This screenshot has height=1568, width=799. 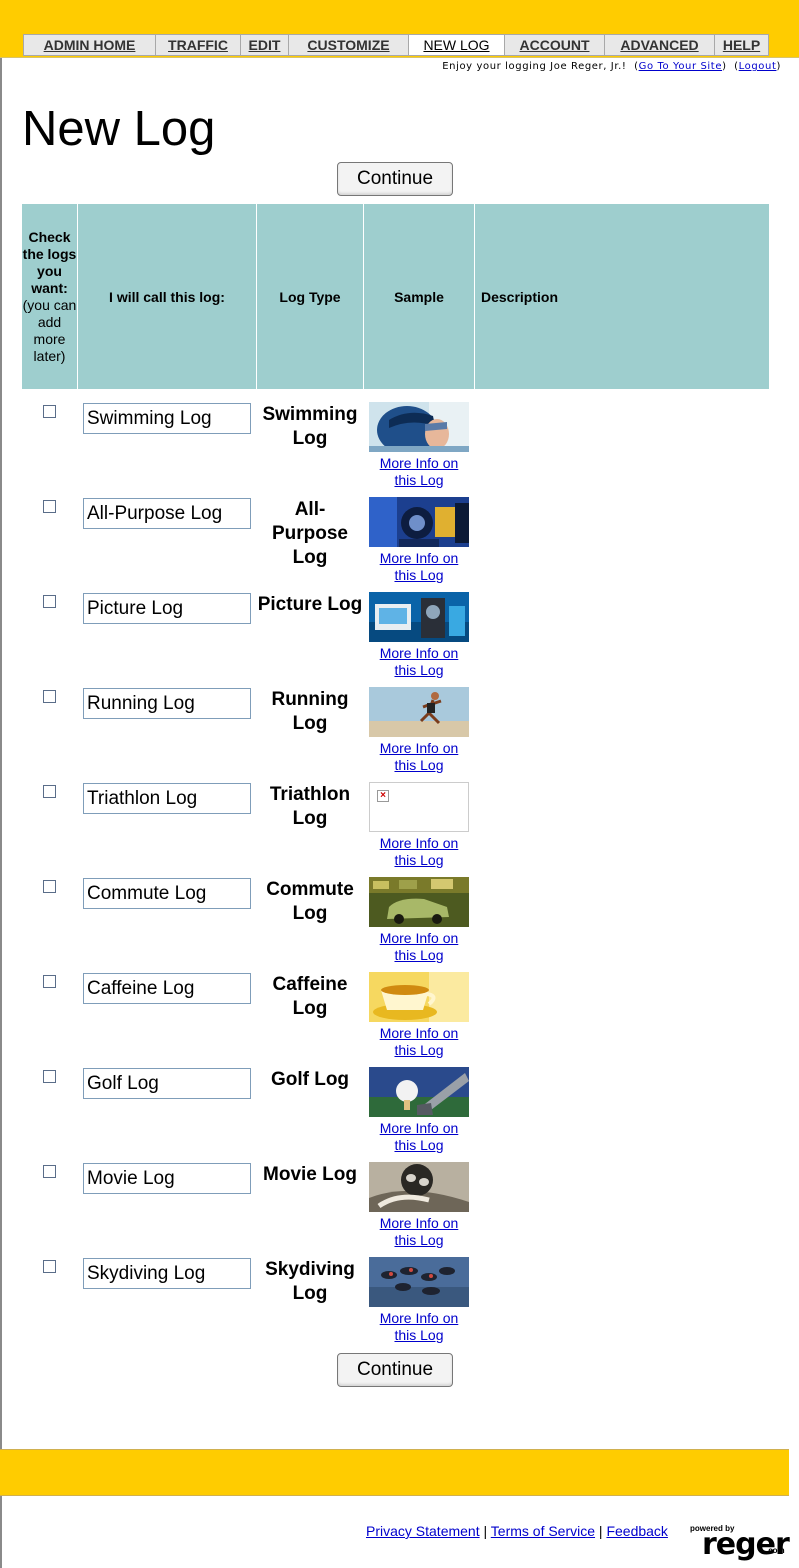 I want to click on logo-wordmark: reger, so click(x=746, y=1544).